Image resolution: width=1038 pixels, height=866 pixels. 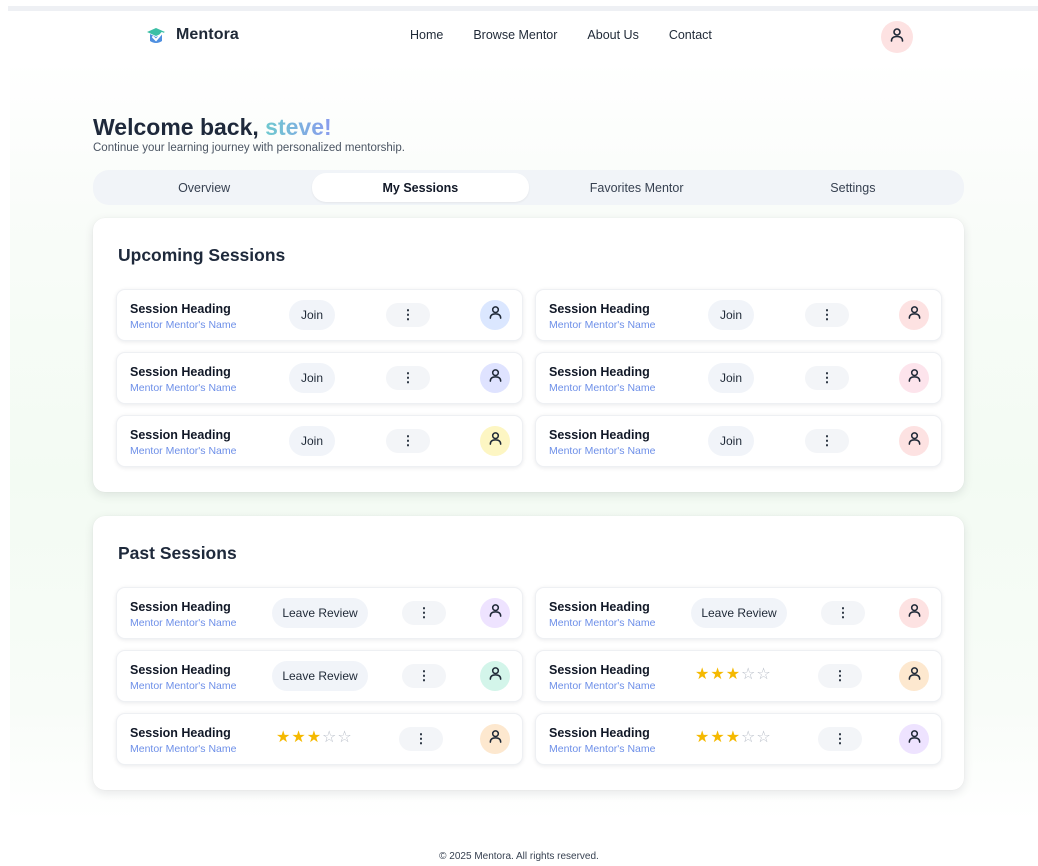 What do you see at coordinates (612, 35) in the screenshot?
I see `nav-link-about-us: About Us` at bounding box center [612, 35].